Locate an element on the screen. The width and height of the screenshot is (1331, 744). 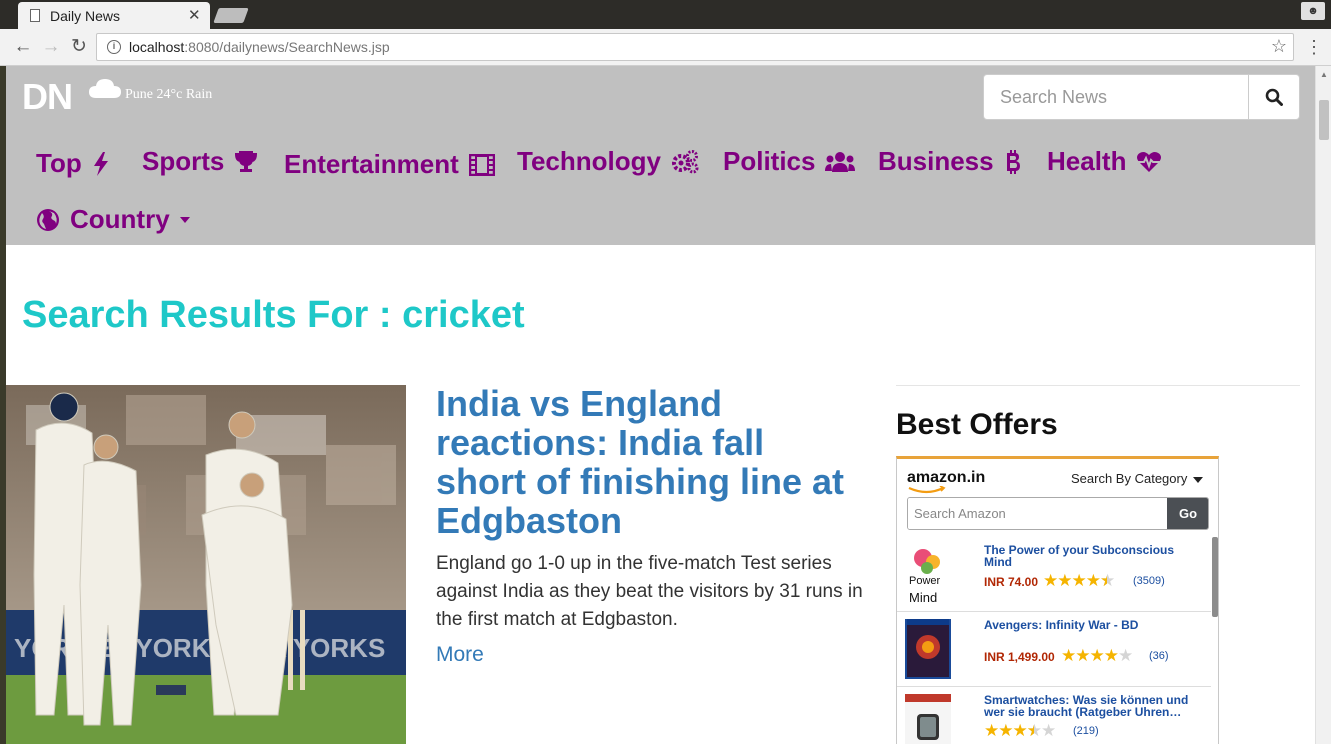
caret-down-icon is located at coordinates (1198, 479).